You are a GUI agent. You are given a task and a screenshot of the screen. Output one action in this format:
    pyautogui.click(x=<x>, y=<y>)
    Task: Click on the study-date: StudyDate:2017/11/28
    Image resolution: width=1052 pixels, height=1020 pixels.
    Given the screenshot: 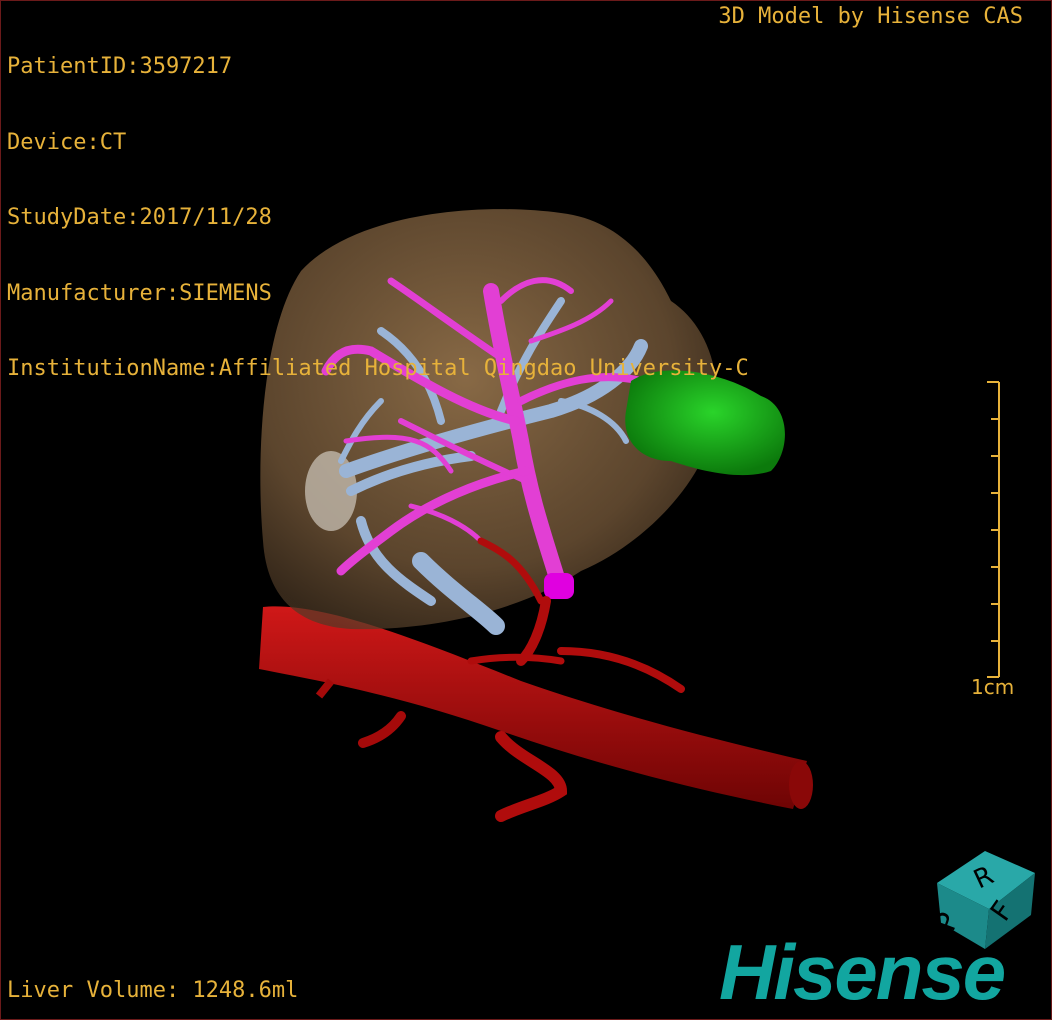 What is the action you would take?
    pyautogui.click(x=139, y=217)
    